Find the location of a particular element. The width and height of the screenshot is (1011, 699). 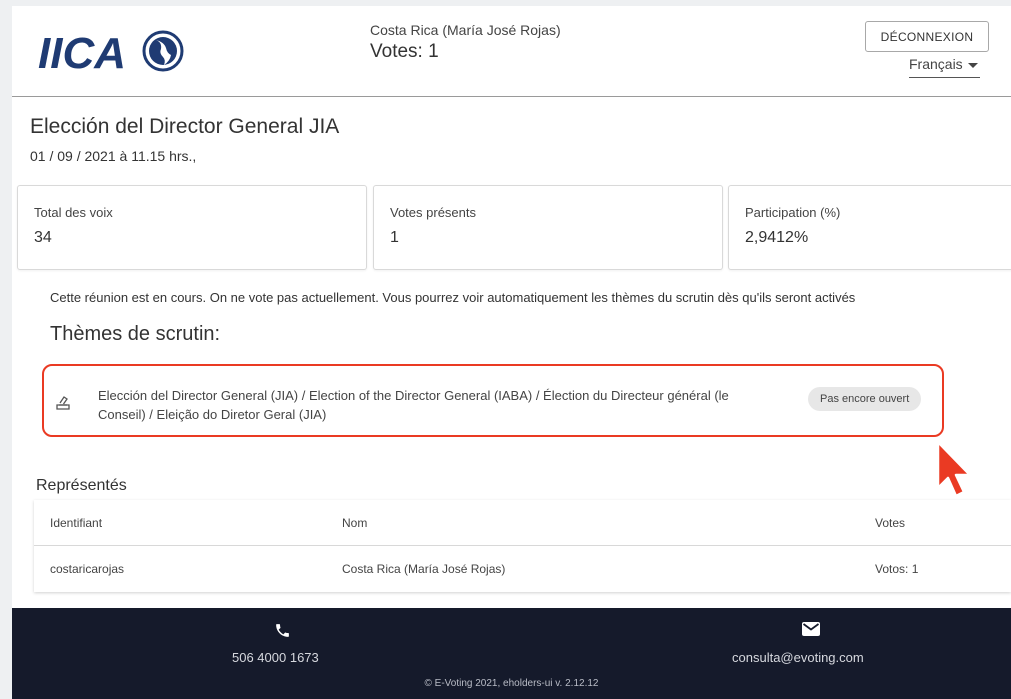

footer-phone: 506 4000 1673 is located at coordinates (275, 657).